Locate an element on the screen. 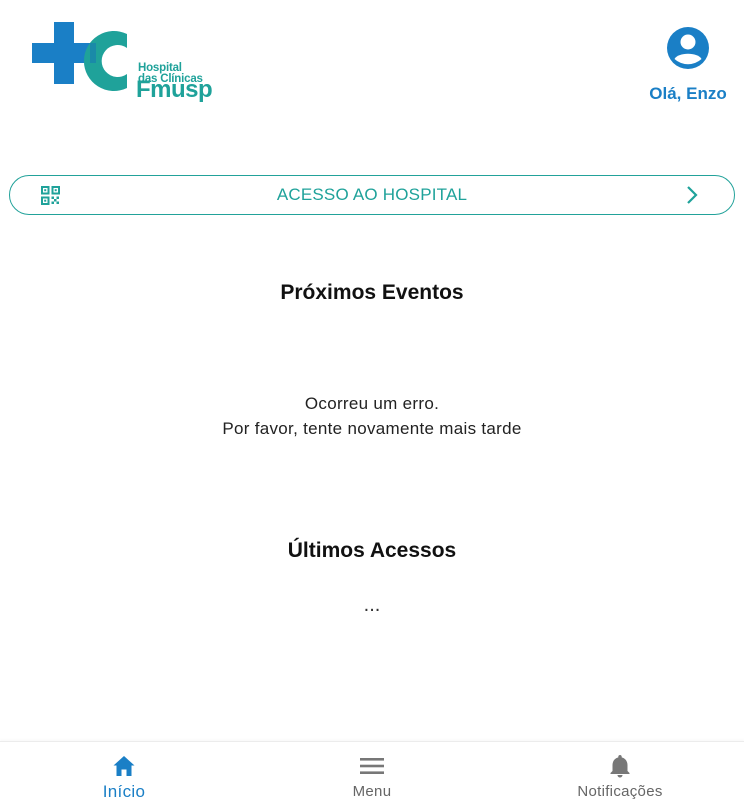 The image size is (744, 808). user-greeting: Olá, Enzo is located at coordinates (688, 94).